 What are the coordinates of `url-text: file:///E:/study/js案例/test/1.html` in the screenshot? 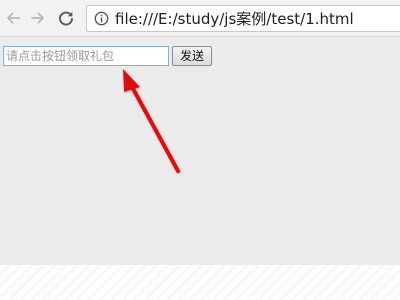 It's located at (234, 19).